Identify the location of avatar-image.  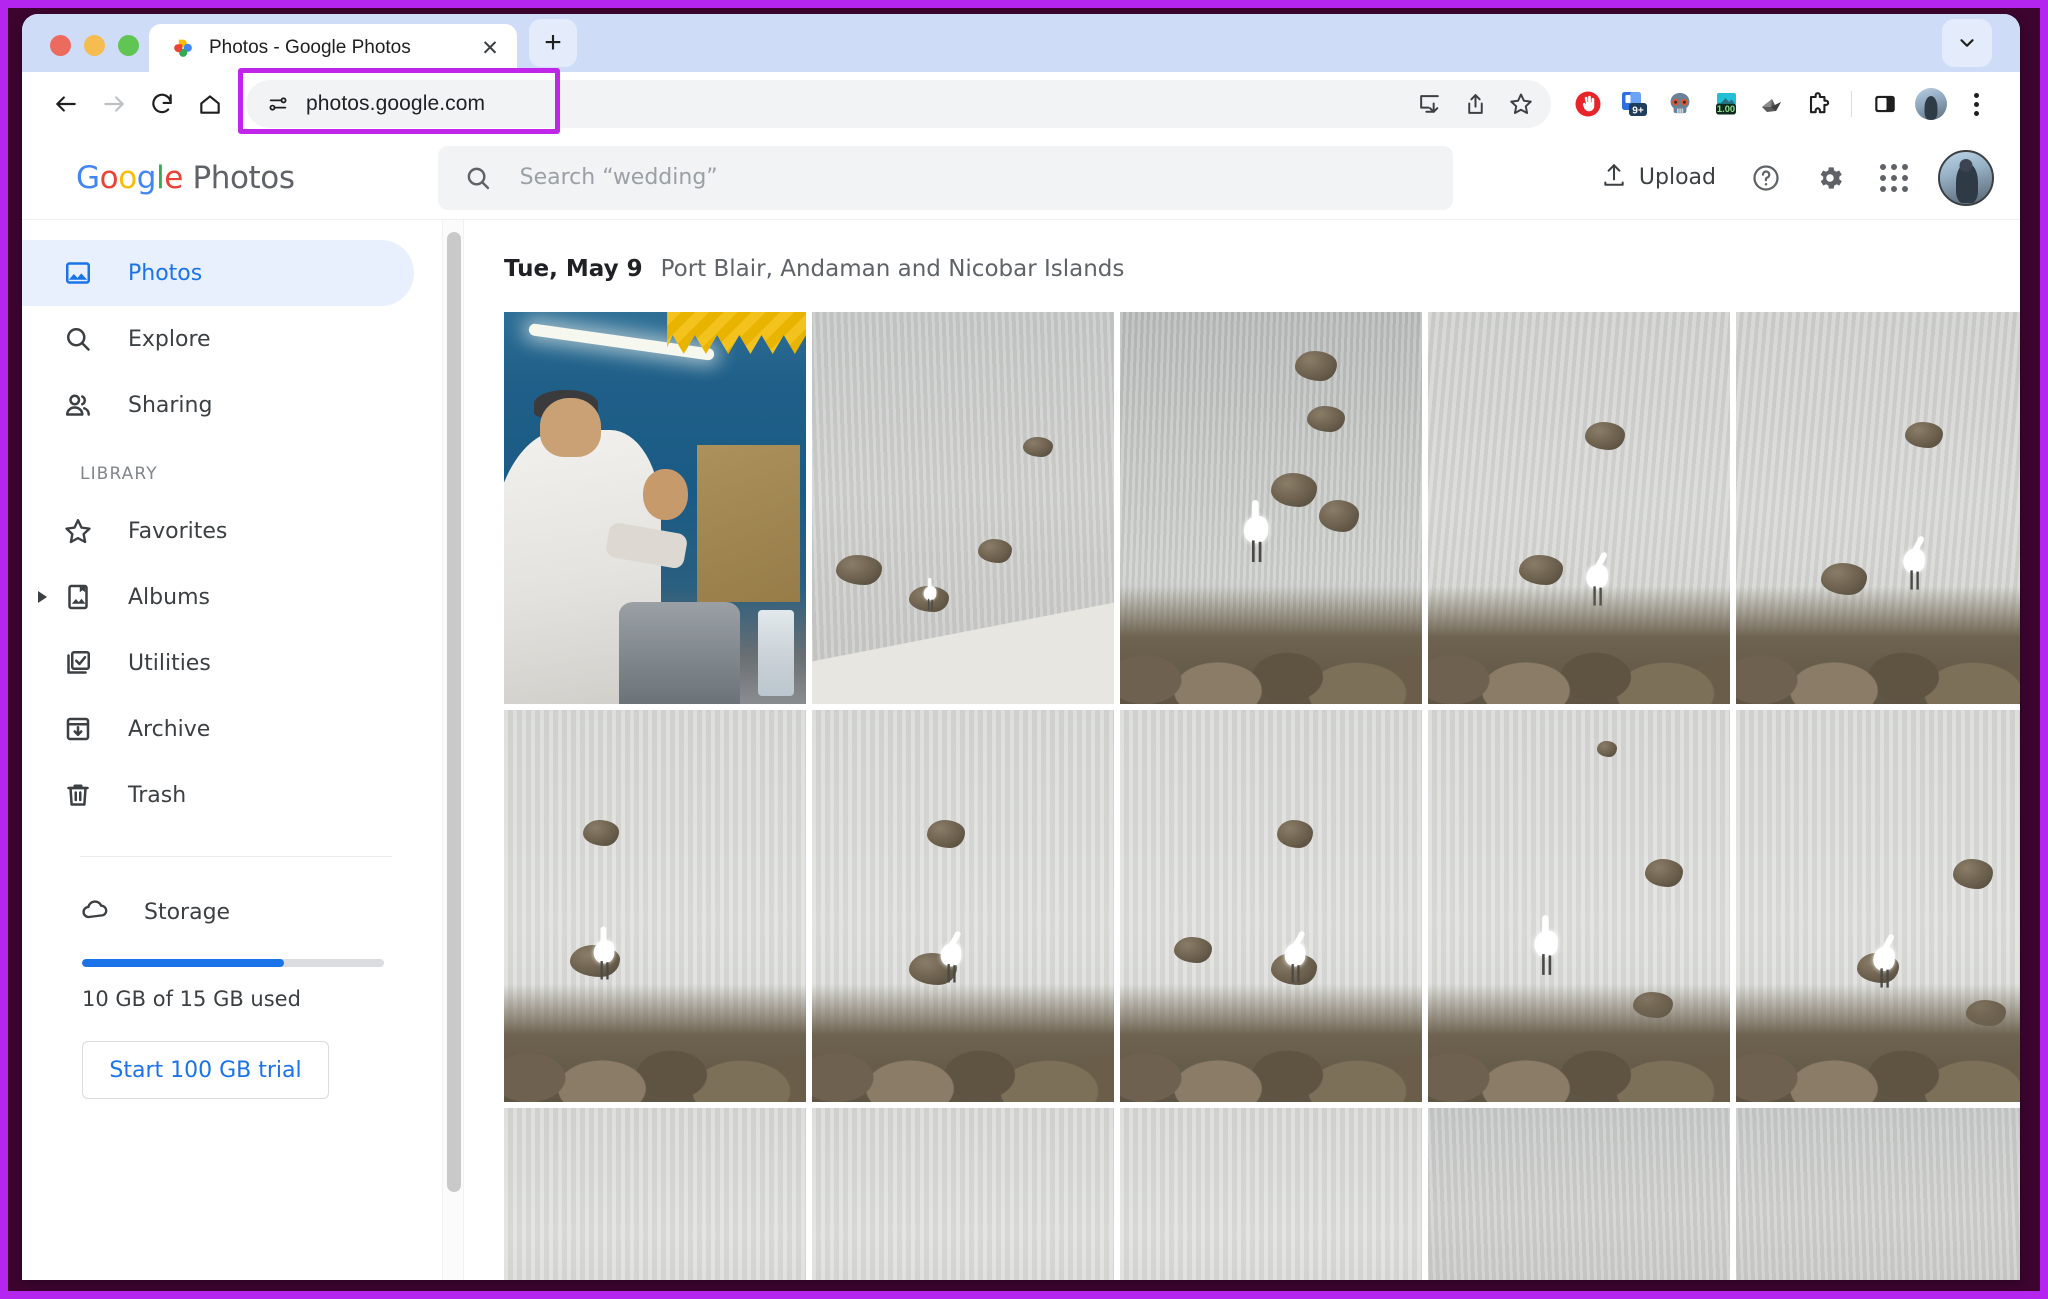
(1931, 104).